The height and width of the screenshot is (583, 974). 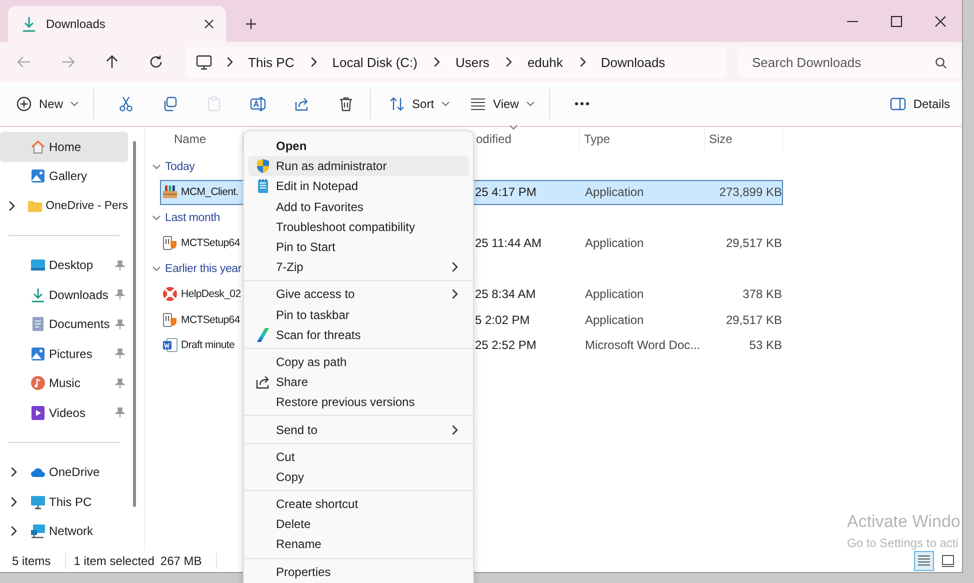 I want to click on date-cell-text: 25 11:44 AM, so click(x=508, y=243).